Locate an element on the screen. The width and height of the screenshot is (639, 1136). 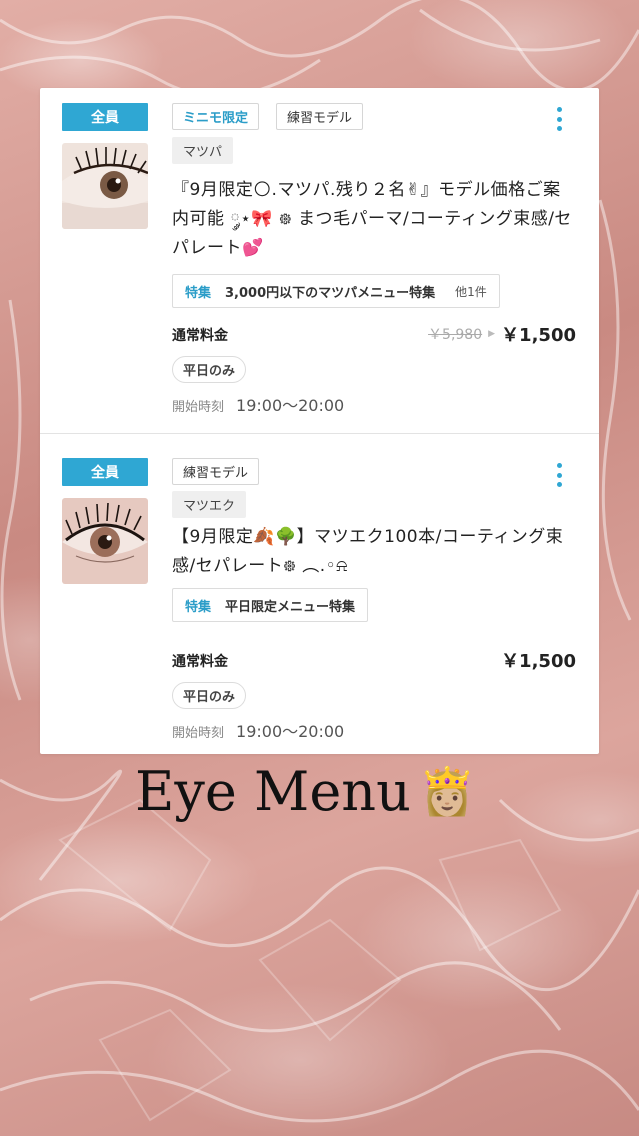
tag-minimo-limited: ミニモ限定 is located at coordinates (216, 116).